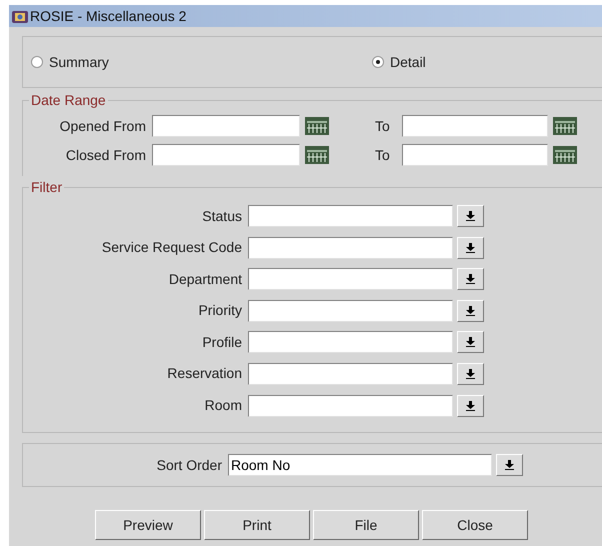 The width and height of the screenshot is (602, 546). Describe the element at coordinates (105, 155) in the screenshot. I see `field-label: Closed From` at that location.